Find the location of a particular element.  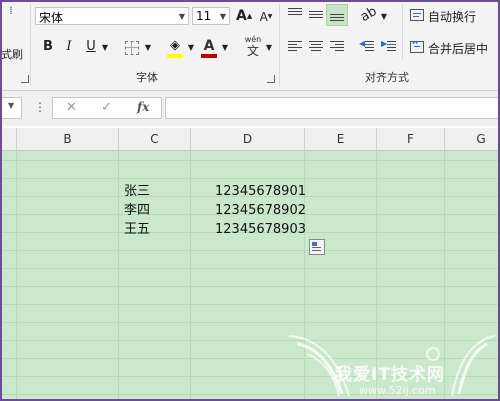

formula-input is located at coordinates (331, 108).